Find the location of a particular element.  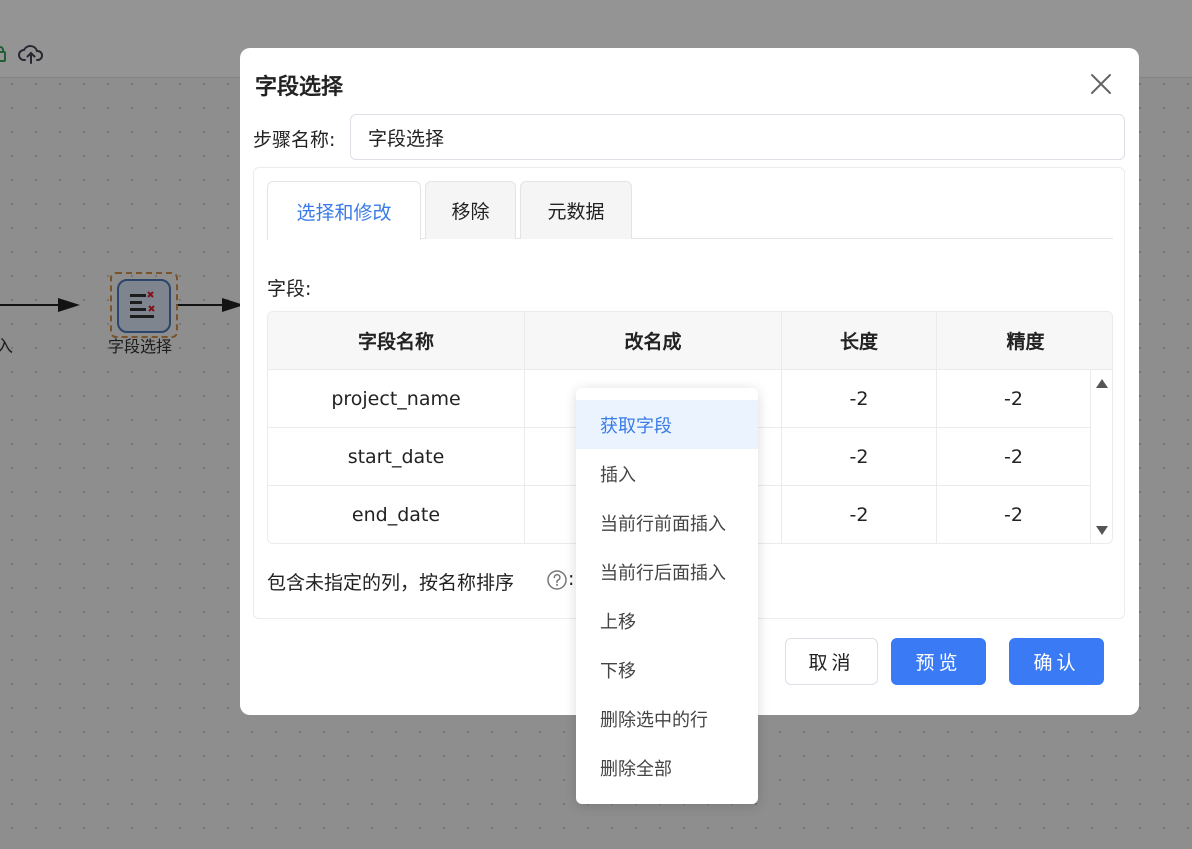

tab-metadata: 元数据 is located at coordinates (576, 210).